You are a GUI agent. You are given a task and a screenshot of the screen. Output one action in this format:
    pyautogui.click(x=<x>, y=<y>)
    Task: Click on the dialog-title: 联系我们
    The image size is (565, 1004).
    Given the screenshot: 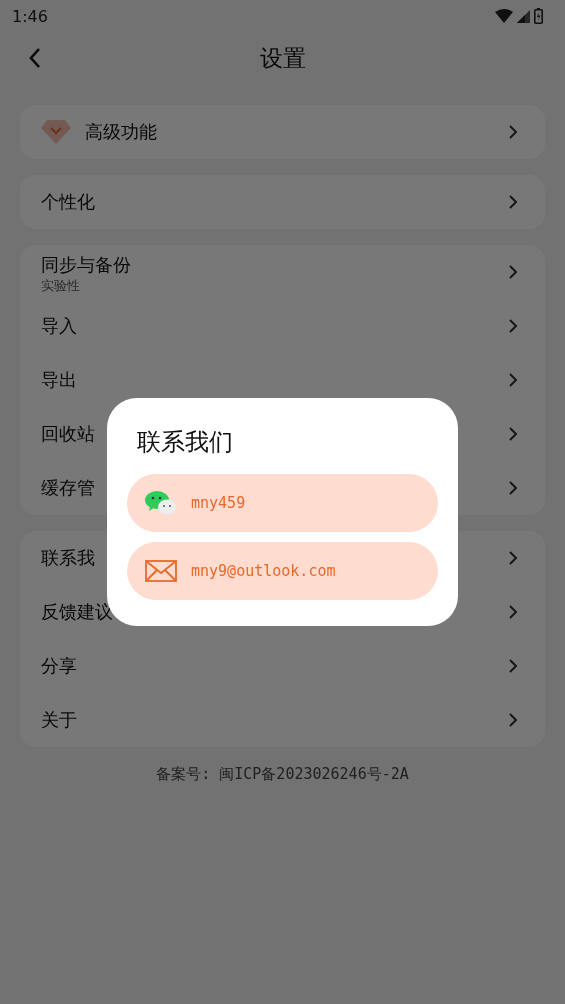 What is the action you would take?
    pyautogui.click(x=185, y=442)
    